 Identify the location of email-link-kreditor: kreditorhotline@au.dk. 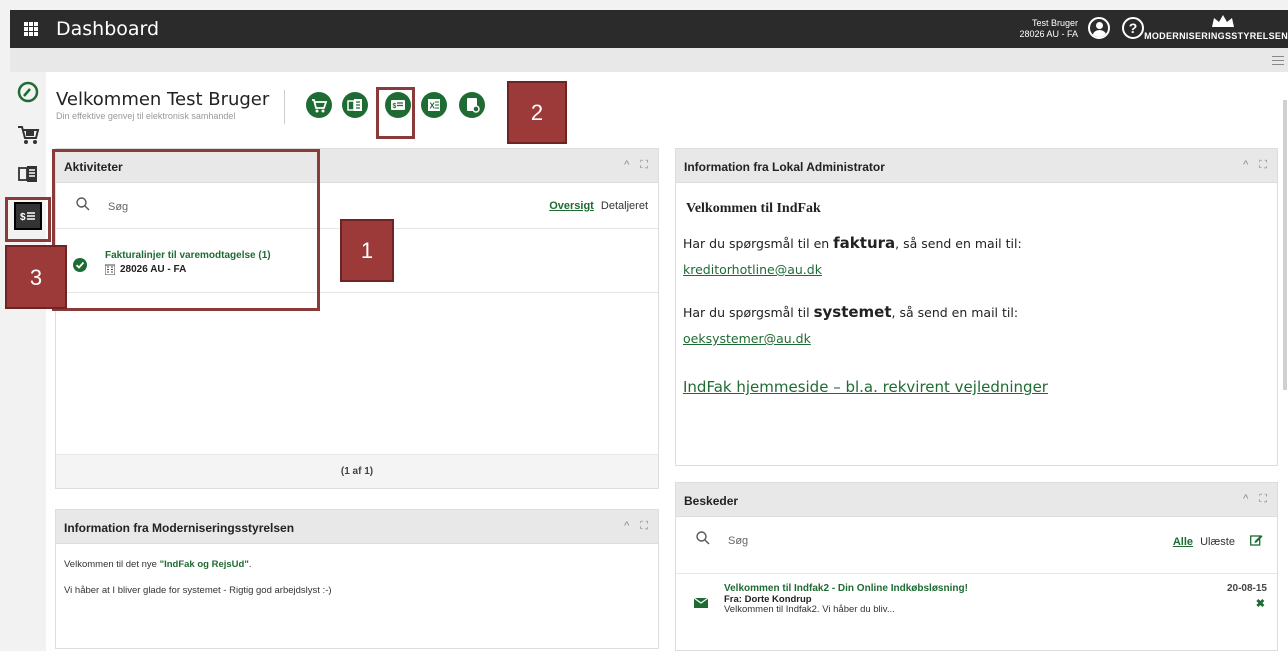
(752, 269).